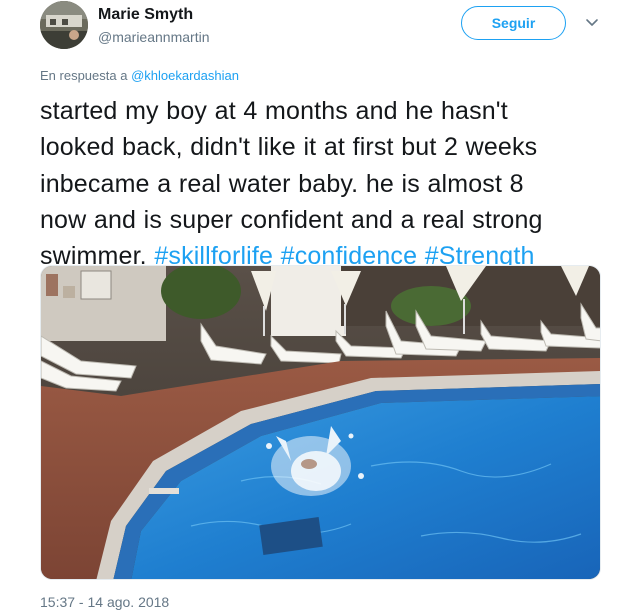 Image resolution: width=639 pixels, height=616 pixels. What do you see at coordinates (592, 22) in the screenshot?
I see `chevron-down-icon` at bounding box center [592, 22].